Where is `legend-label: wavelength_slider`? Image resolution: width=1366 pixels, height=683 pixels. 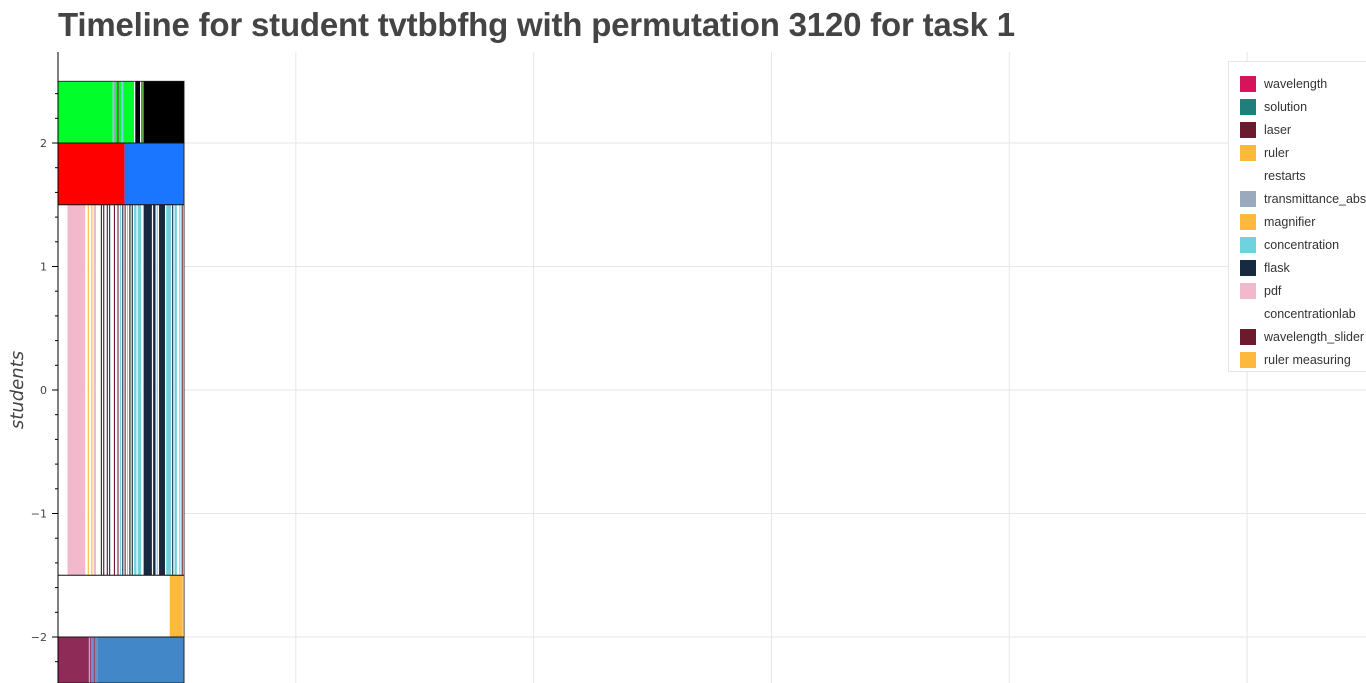
legend-label: wavelength_slider is located at coordinates (1314, 336).